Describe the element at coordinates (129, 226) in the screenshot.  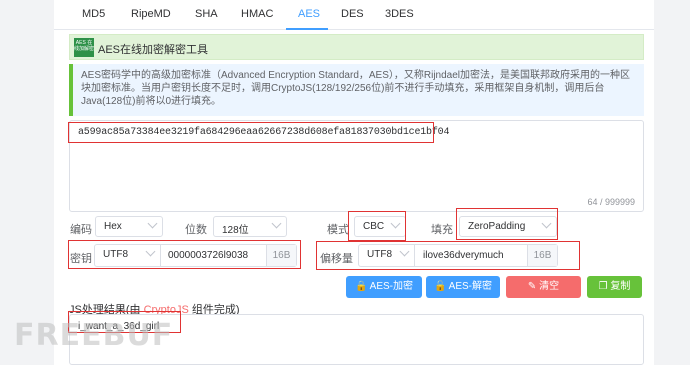
I see `encoding-select: Hex` at that location.